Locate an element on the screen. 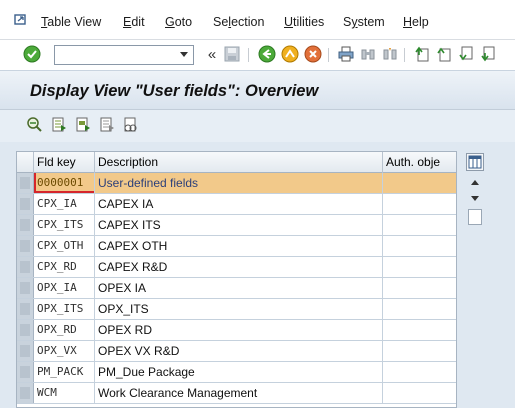 This screenshot has width=515, height=408. save-button is located at coordinates (232, 54).